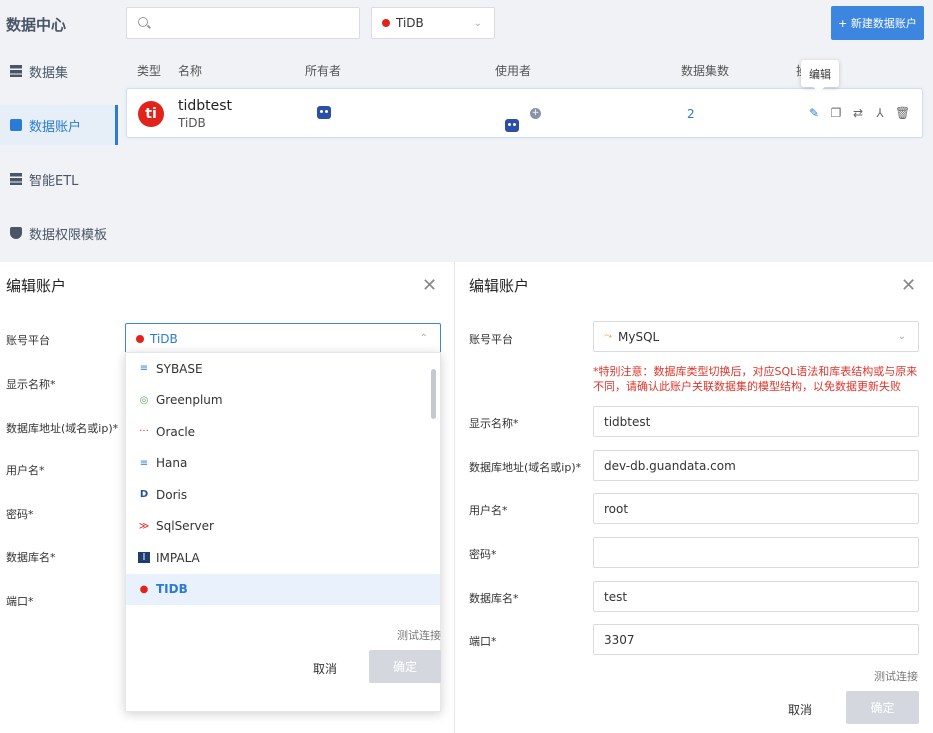 The image size is (933, 733). I want to click on option-sqlserver: ≫ SqlServer, so click(283, 527).